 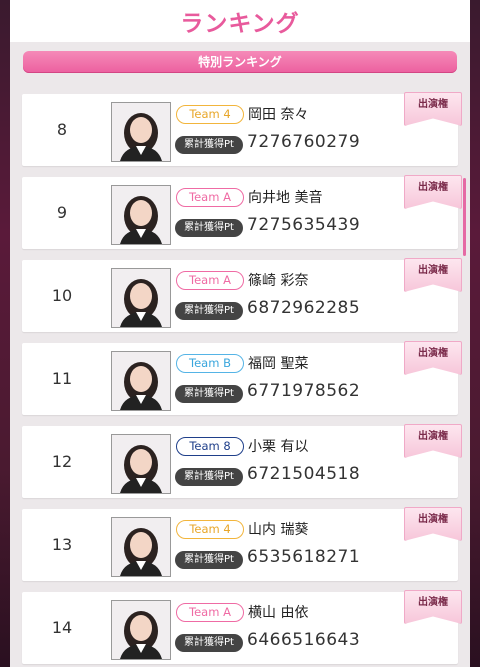 What do you see at coordinates (278, 281) in the screenshot?
I see `member-name: 篠崎 彩奈` at bounding box center [278, 281].